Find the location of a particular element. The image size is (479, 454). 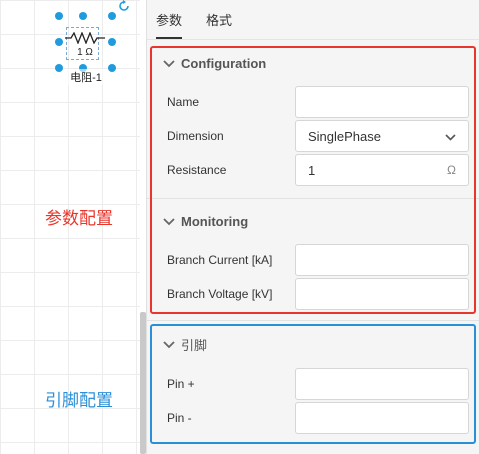

resistance-label: Resistance is located at coordinates (197, 170).